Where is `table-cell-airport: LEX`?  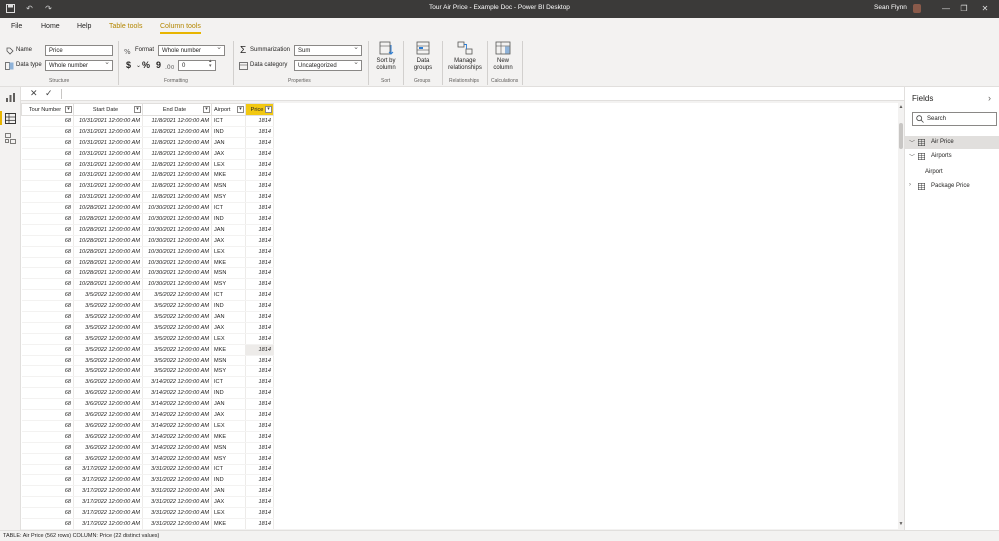 table-cell-airport: LEX is located at coordinates (228, 513).